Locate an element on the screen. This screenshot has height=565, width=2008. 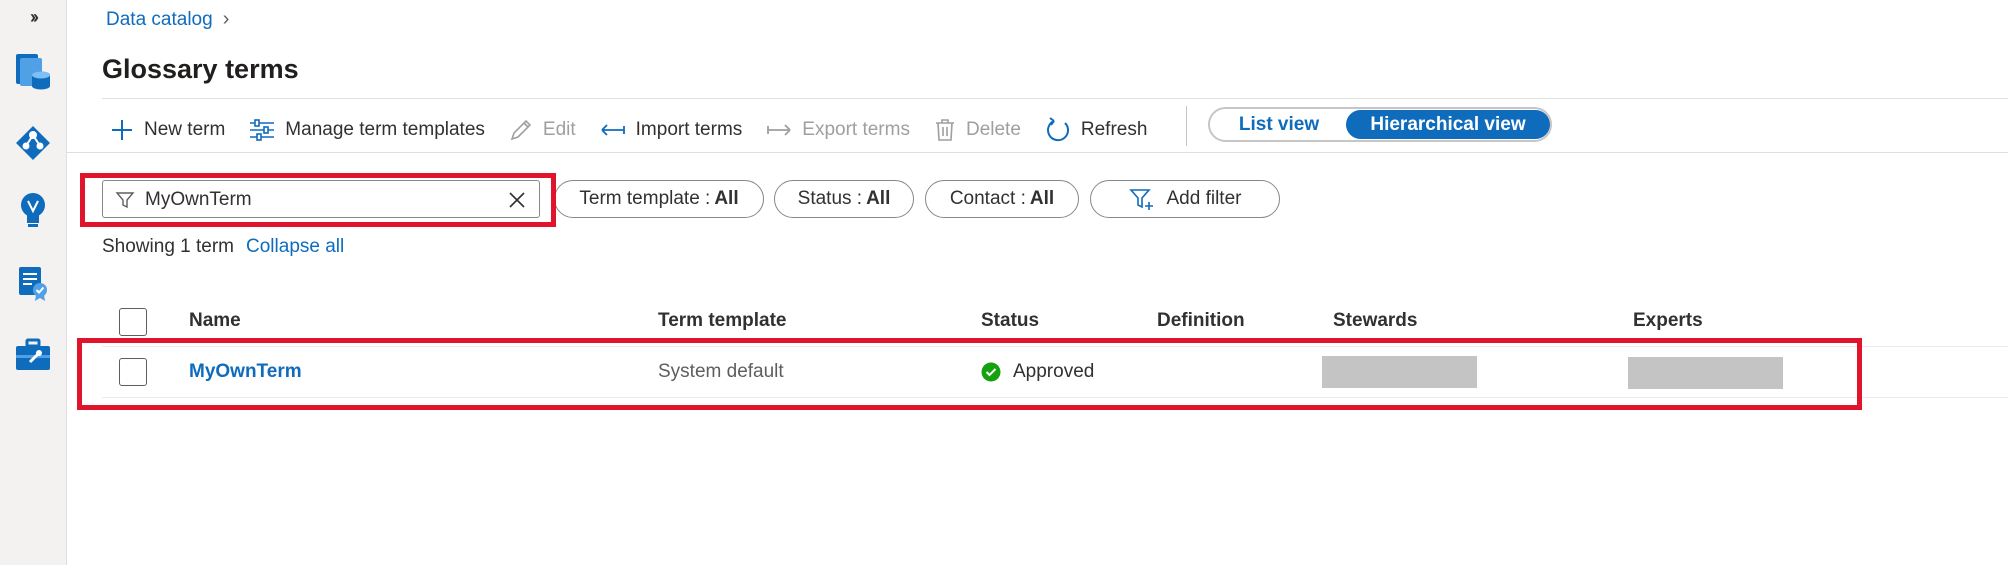
edit-label: Edit is located at coordinates (559, 129).